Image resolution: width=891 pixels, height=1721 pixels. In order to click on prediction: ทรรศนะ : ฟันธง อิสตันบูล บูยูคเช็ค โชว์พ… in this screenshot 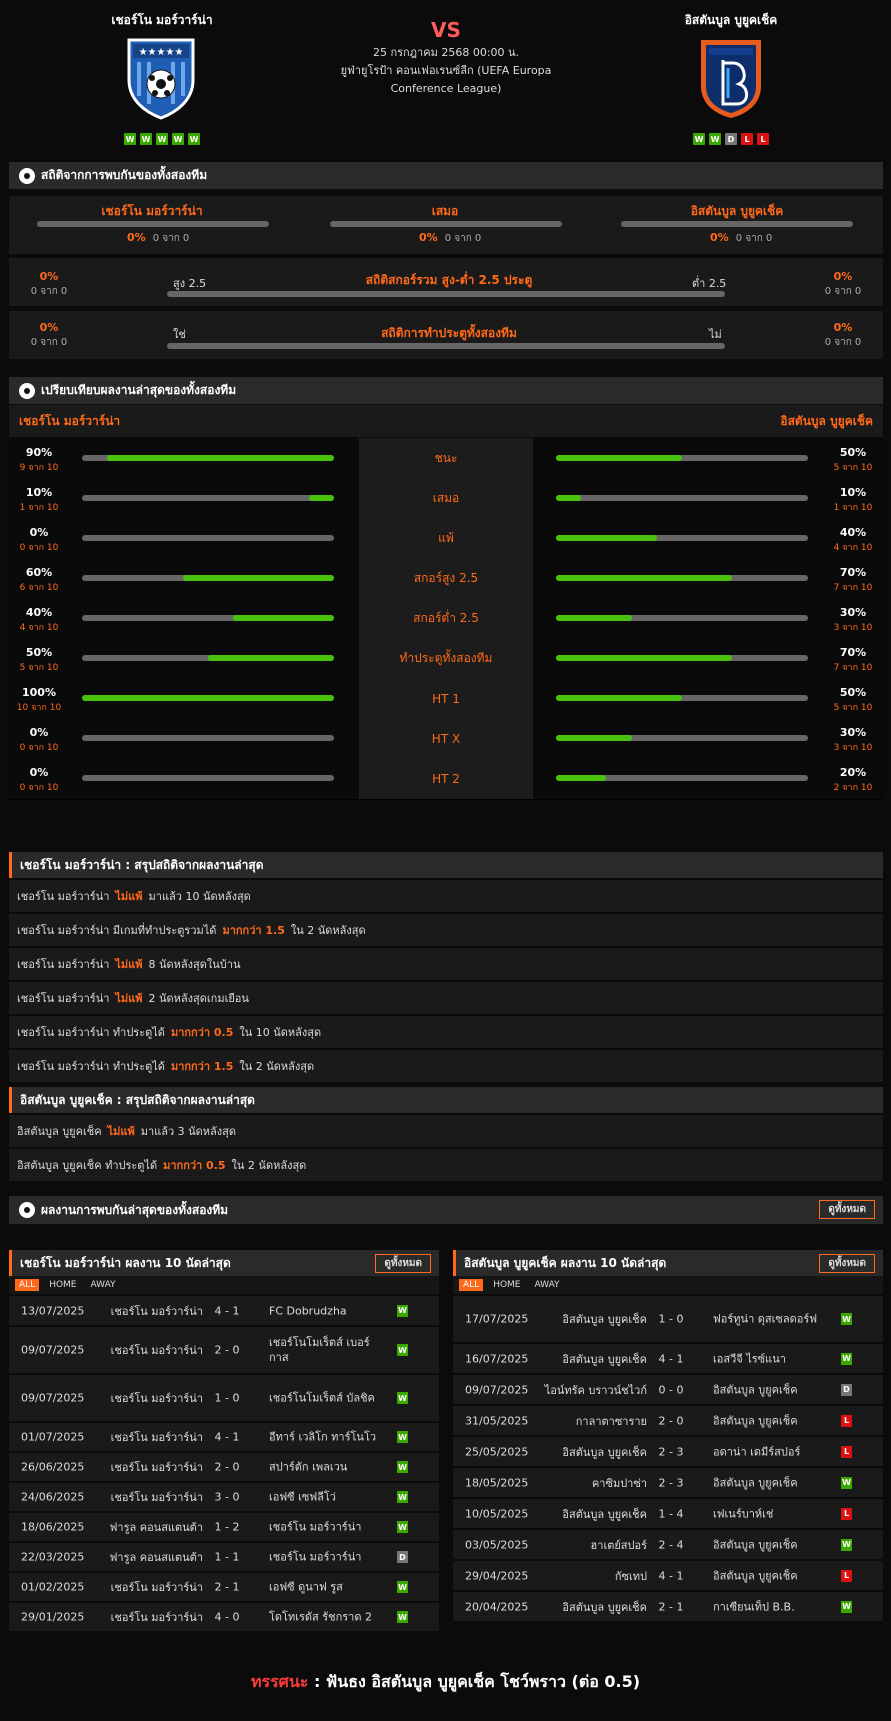, I will do `click(445, 1682)`.